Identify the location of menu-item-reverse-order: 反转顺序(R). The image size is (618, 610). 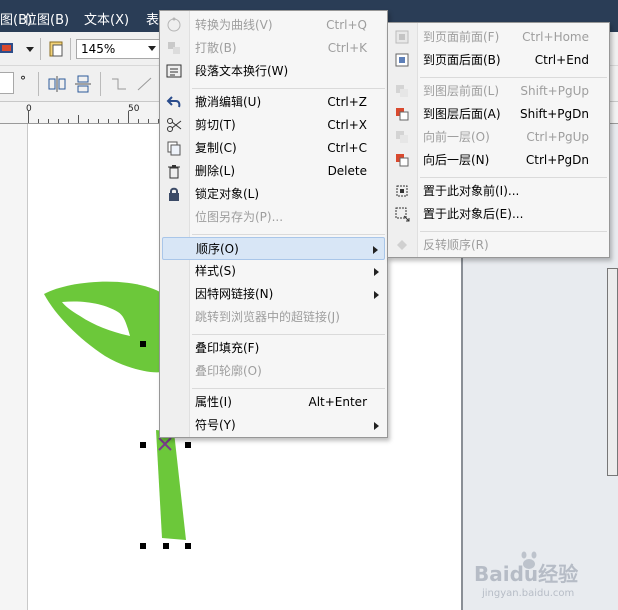
(498, 245).